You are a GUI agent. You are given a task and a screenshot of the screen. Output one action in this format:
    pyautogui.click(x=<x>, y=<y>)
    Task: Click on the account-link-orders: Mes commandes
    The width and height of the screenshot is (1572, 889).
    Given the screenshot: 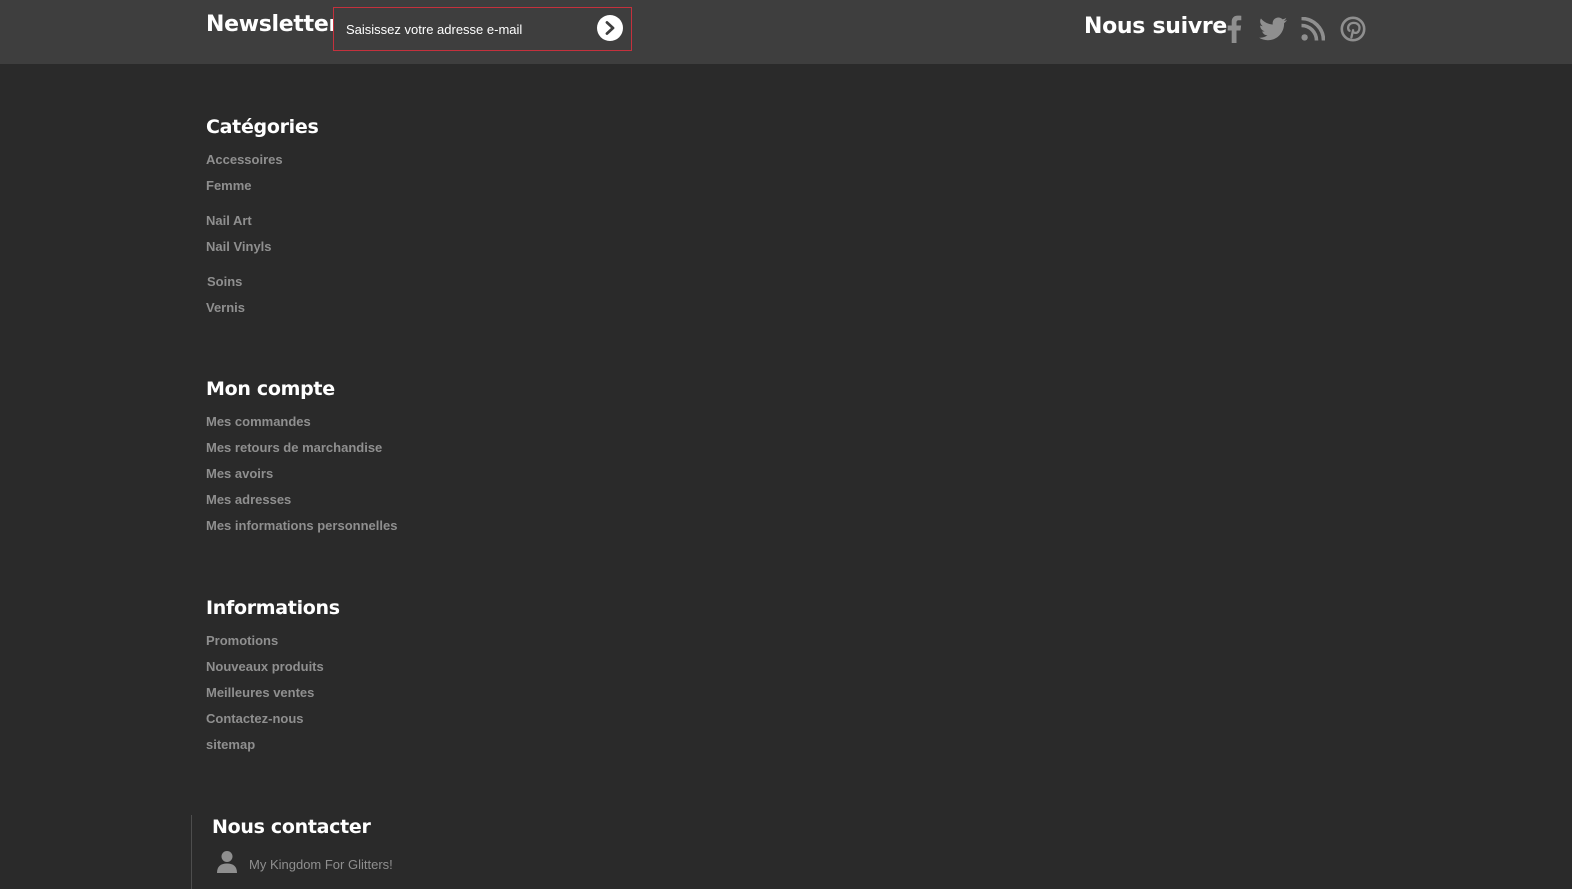 What is the action you would take?
    pyautogui.click(x=258, y=421)
    